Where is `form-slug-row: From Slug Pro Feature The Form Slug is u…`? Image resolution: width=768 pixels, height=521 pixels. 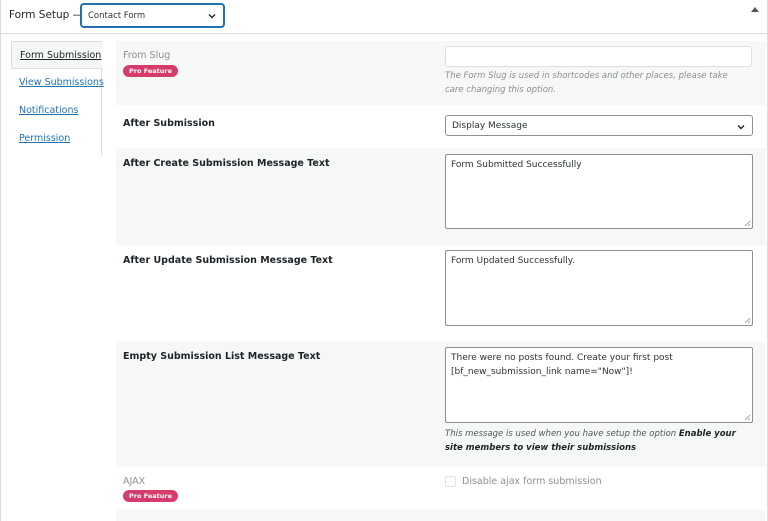 form-slug-row: From Slug Pro Feature The Form Slug is u… is located at coordinates (441, 73).